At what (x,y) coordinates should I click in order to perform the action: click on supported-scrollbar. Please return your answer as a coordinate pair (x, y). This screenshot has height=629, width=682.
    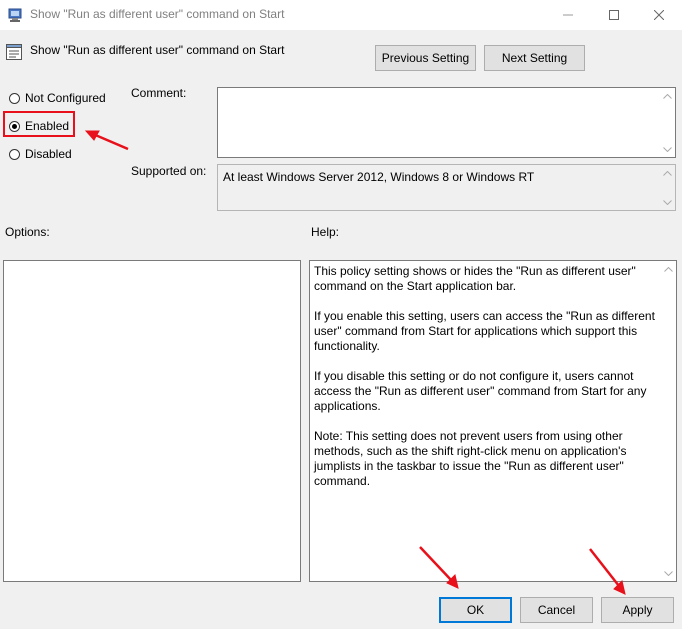
    Looking at the image, I should click on (667, 187).